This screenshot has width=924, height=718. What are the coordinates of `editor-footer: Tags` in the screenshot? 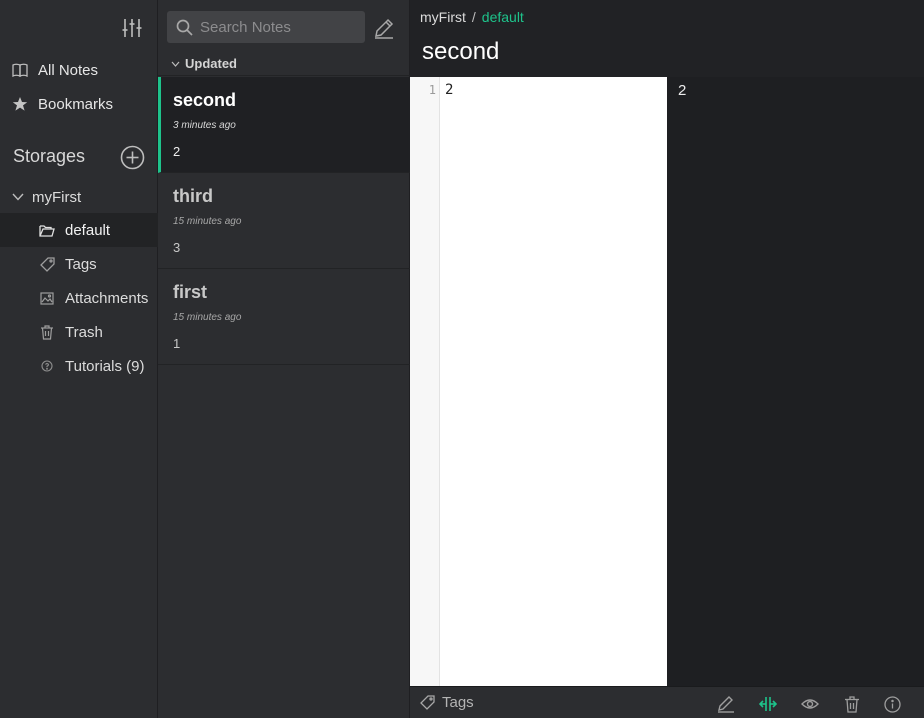 It's located at (667, 702).